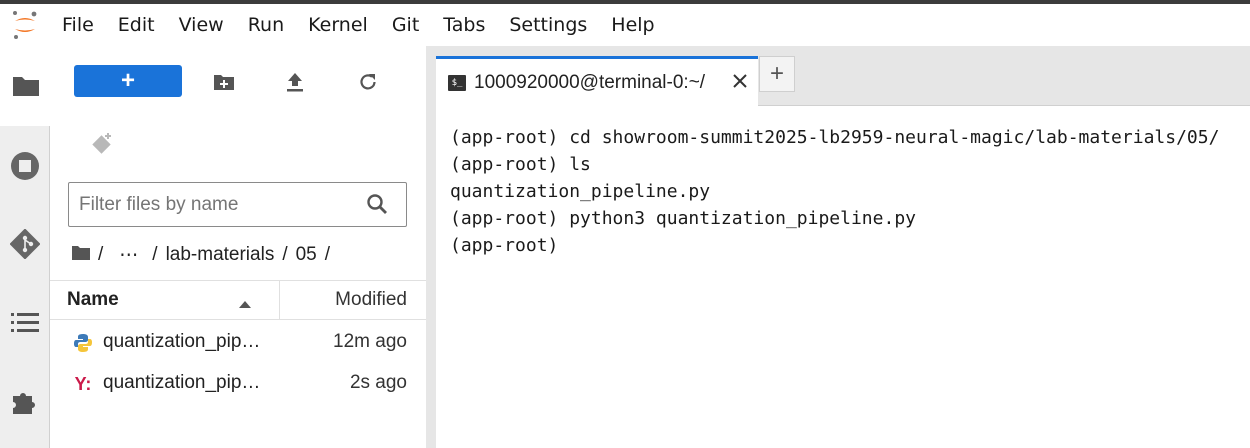 Image resolution: width=1250 pixels, height=448 pixels. I want to click on breadcrumb: / ⋯ / lab-materials / 05 /, so click(205, 255).